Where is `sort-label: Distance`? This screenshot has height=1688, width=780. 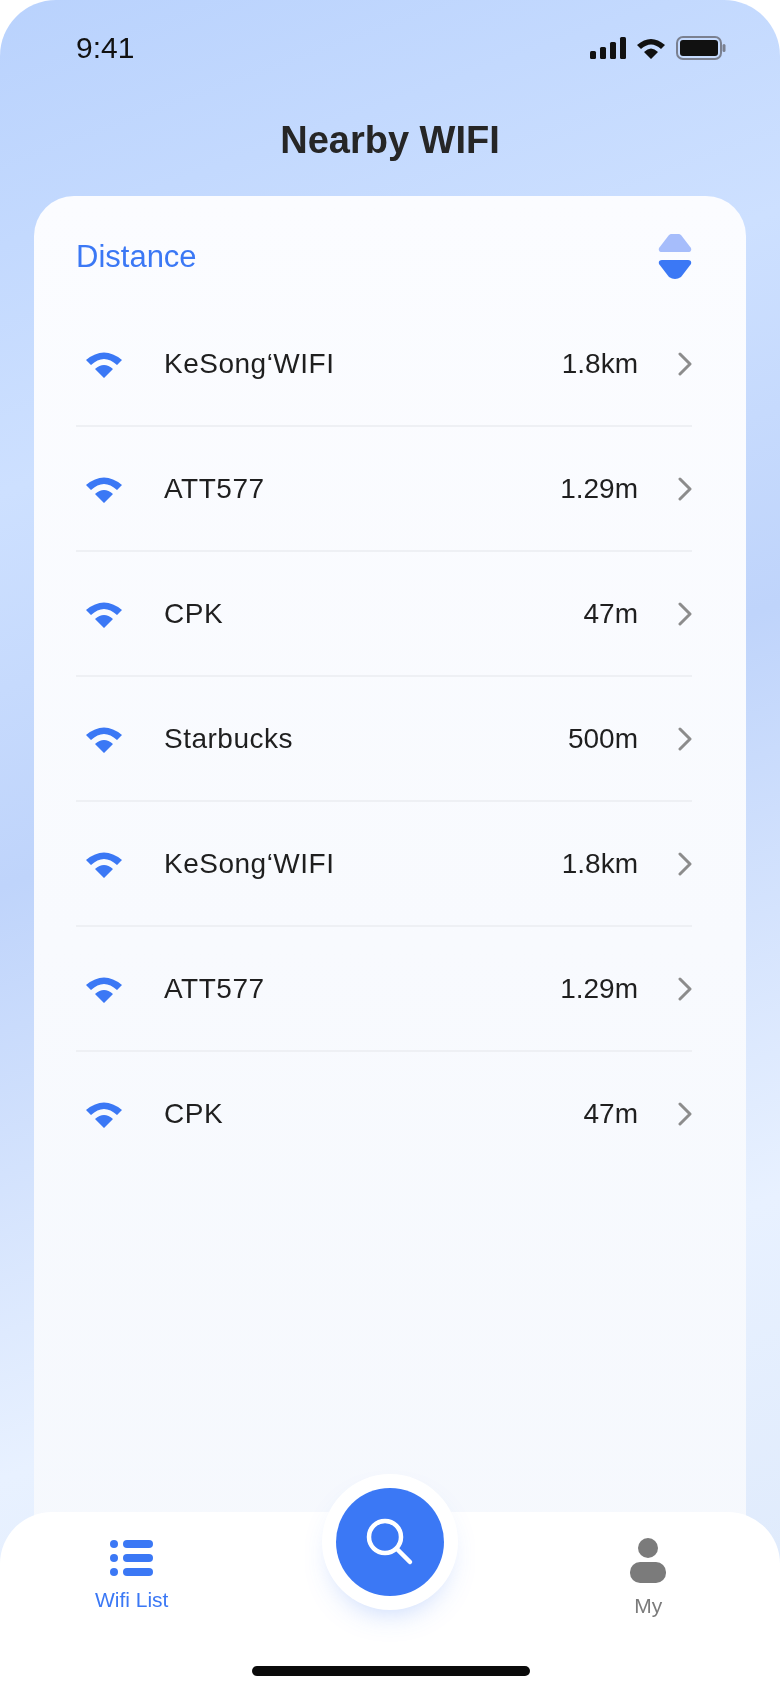 sort-label: Distance is located at coordinates (136, 257).